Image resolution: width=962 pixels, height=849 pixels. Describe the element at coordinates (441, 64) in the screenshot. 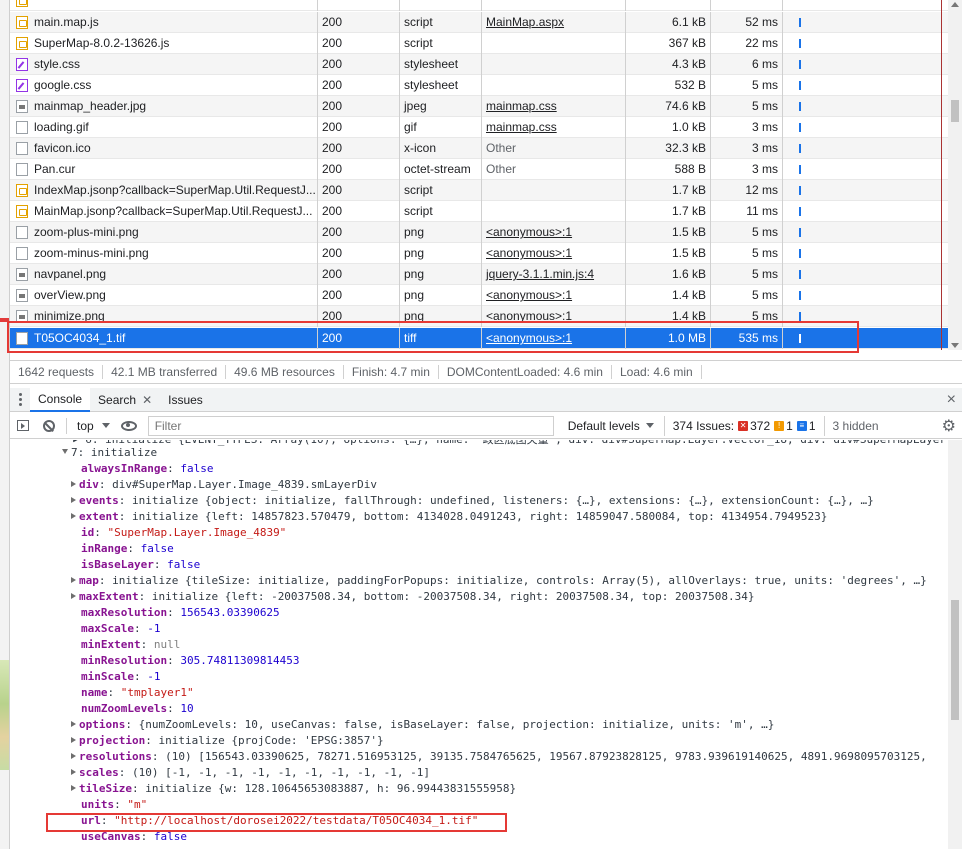

I see `request-type-cell: stylesheet` at that location.